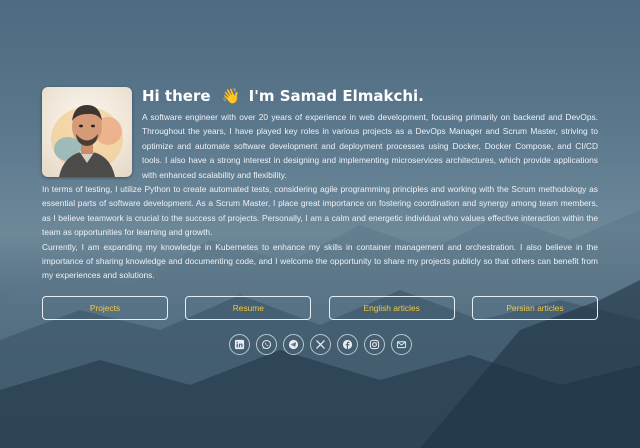 This screenshot has width=640, height=448. I want to click on english-articles-button: English articles, so click(391, 307).